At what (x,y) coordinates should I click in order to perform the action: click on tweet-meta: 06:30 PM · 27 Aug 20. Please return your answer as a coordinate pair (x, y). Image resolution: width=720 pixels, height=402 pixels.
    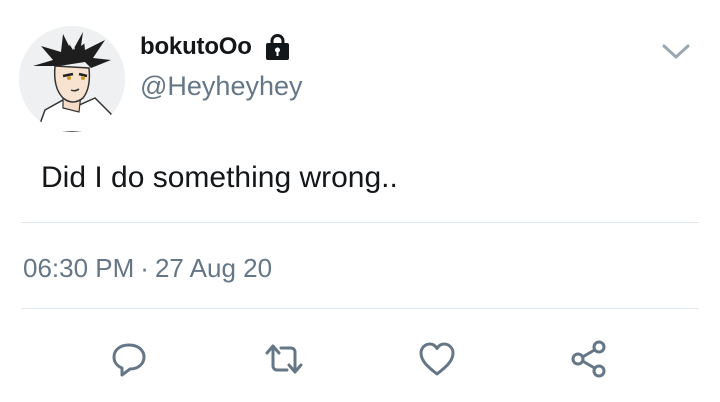
    Looking at the image, I should click on (147, 268).